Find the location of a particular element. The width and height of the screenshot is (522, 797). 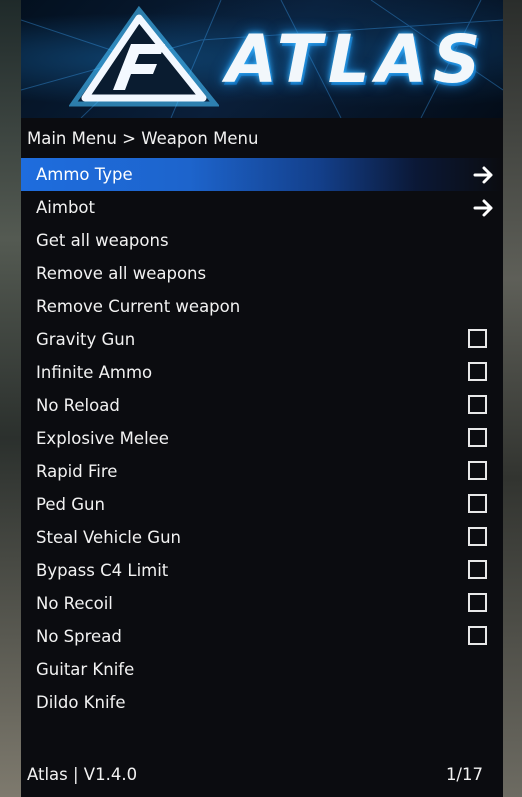

menu-item-rapid-fire: Rapid Fire is located at coordinates (262, 471).